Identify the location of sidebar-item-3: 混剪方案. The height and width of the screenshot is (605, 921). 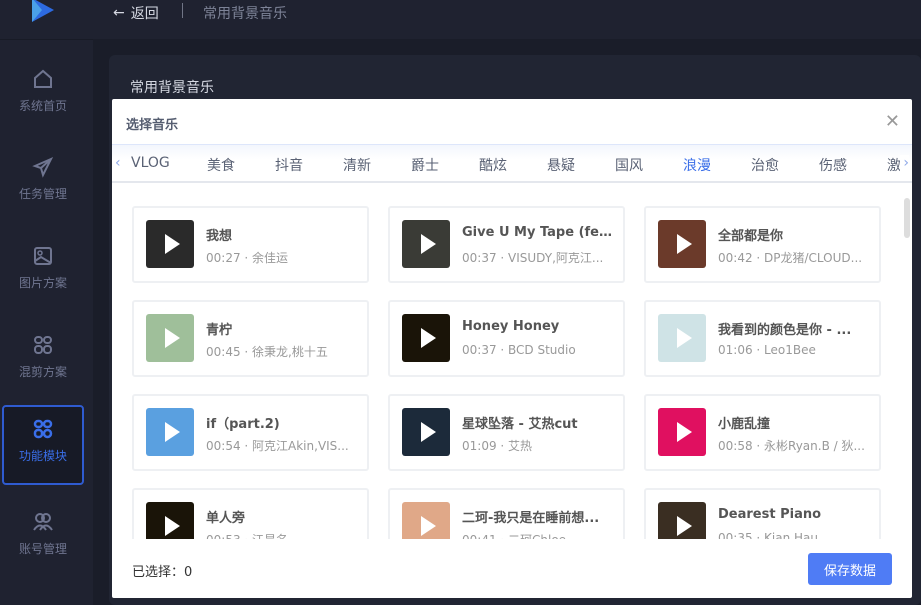
(43, 363).